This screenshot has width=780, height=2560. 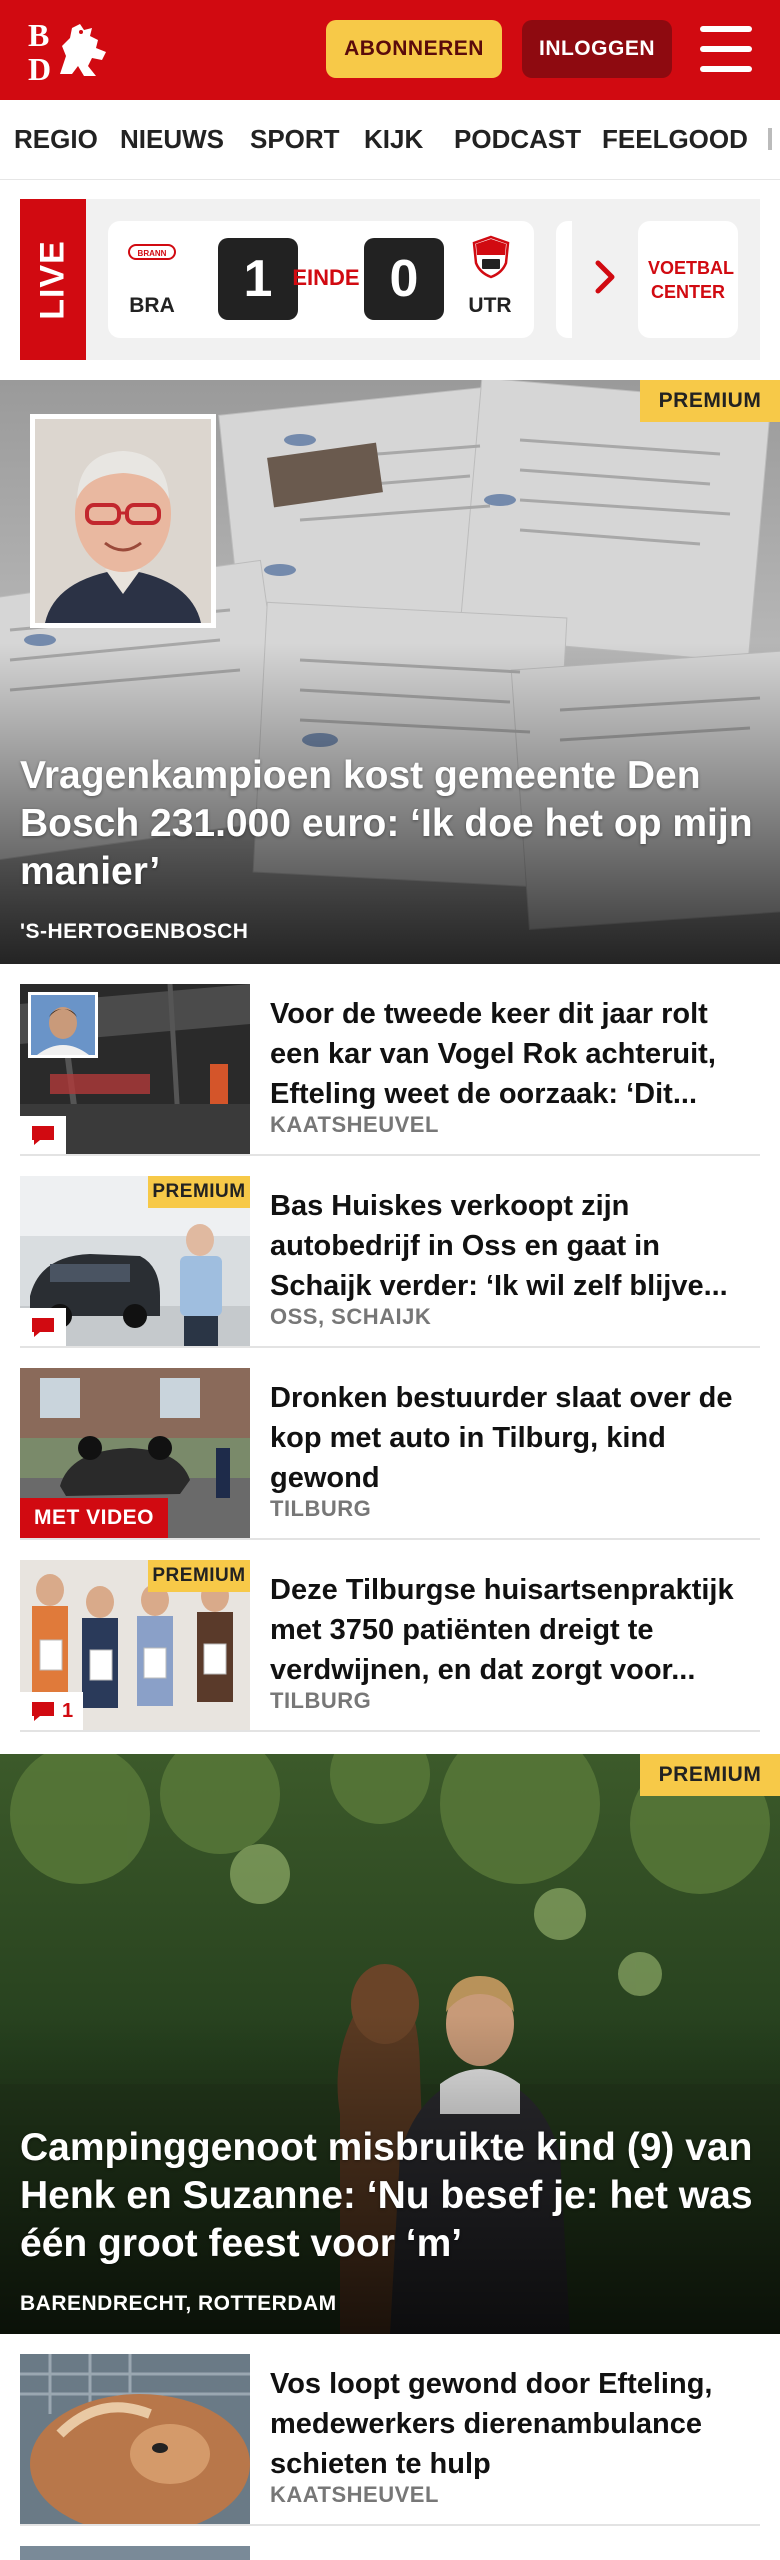 What do you see at coordinates (404, 279) in the screenshot?
I see `away-score: 0` at bounding box center [404, 279].